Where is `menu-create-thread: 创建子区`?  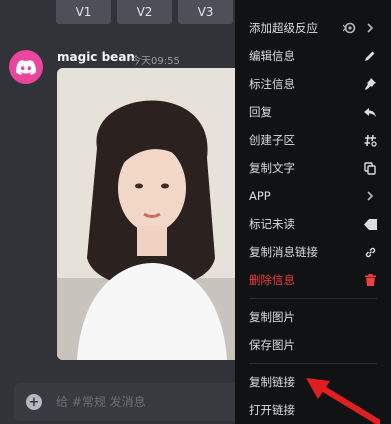
menu-create-thread: 创建子区 is located at coordinates (313, 140).